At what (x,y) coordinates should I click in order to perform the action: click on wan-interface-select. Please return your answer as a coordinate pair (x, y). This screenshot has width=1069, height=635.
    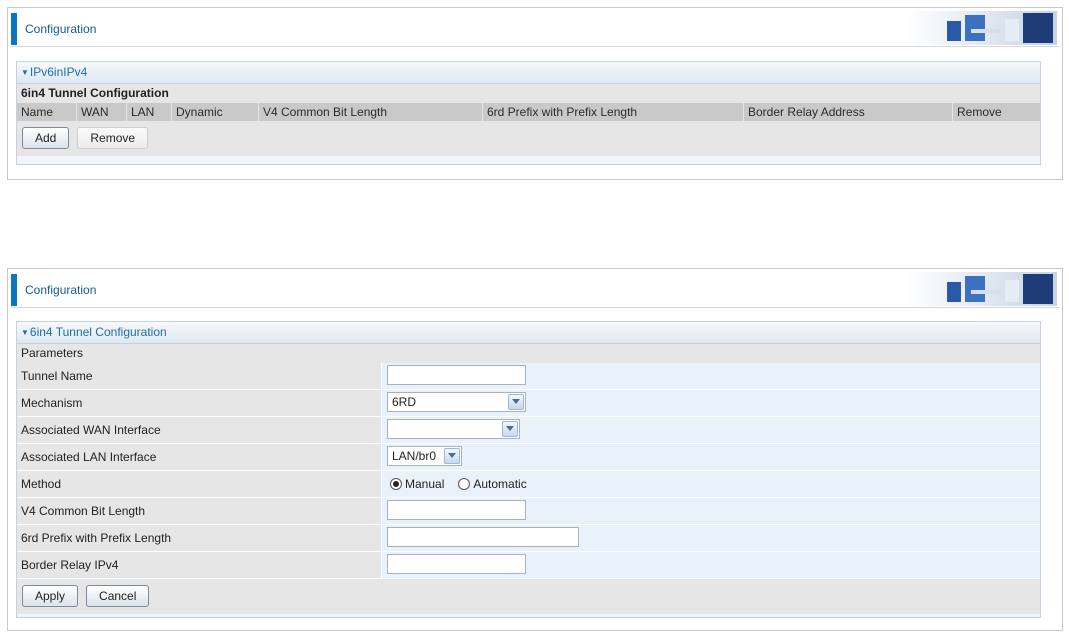
    Looking at the image, I should click on (453, 429).